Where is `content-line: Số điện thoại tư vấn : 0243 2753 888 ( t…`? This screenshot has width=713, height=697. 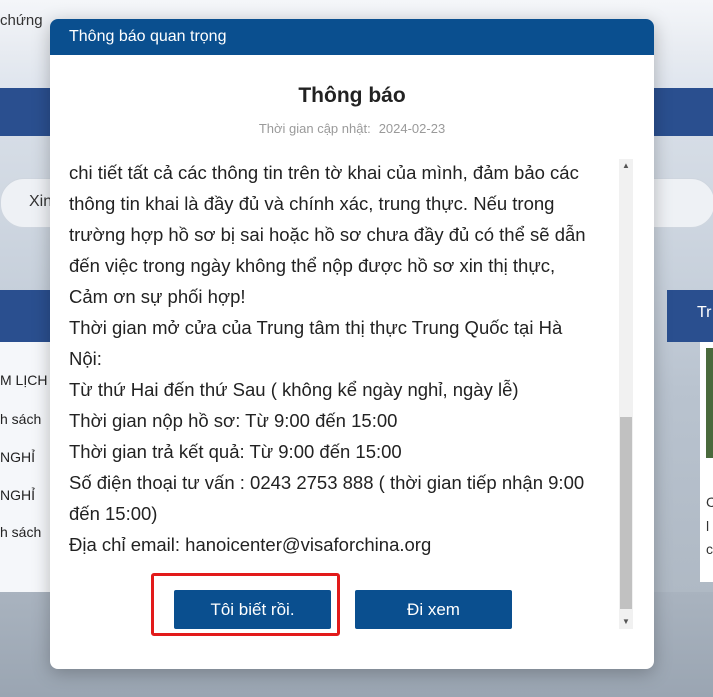 content-line: Số điện thoại tư vấn : 0243 2753 888 ( t… is located at coordinates (327, 482).